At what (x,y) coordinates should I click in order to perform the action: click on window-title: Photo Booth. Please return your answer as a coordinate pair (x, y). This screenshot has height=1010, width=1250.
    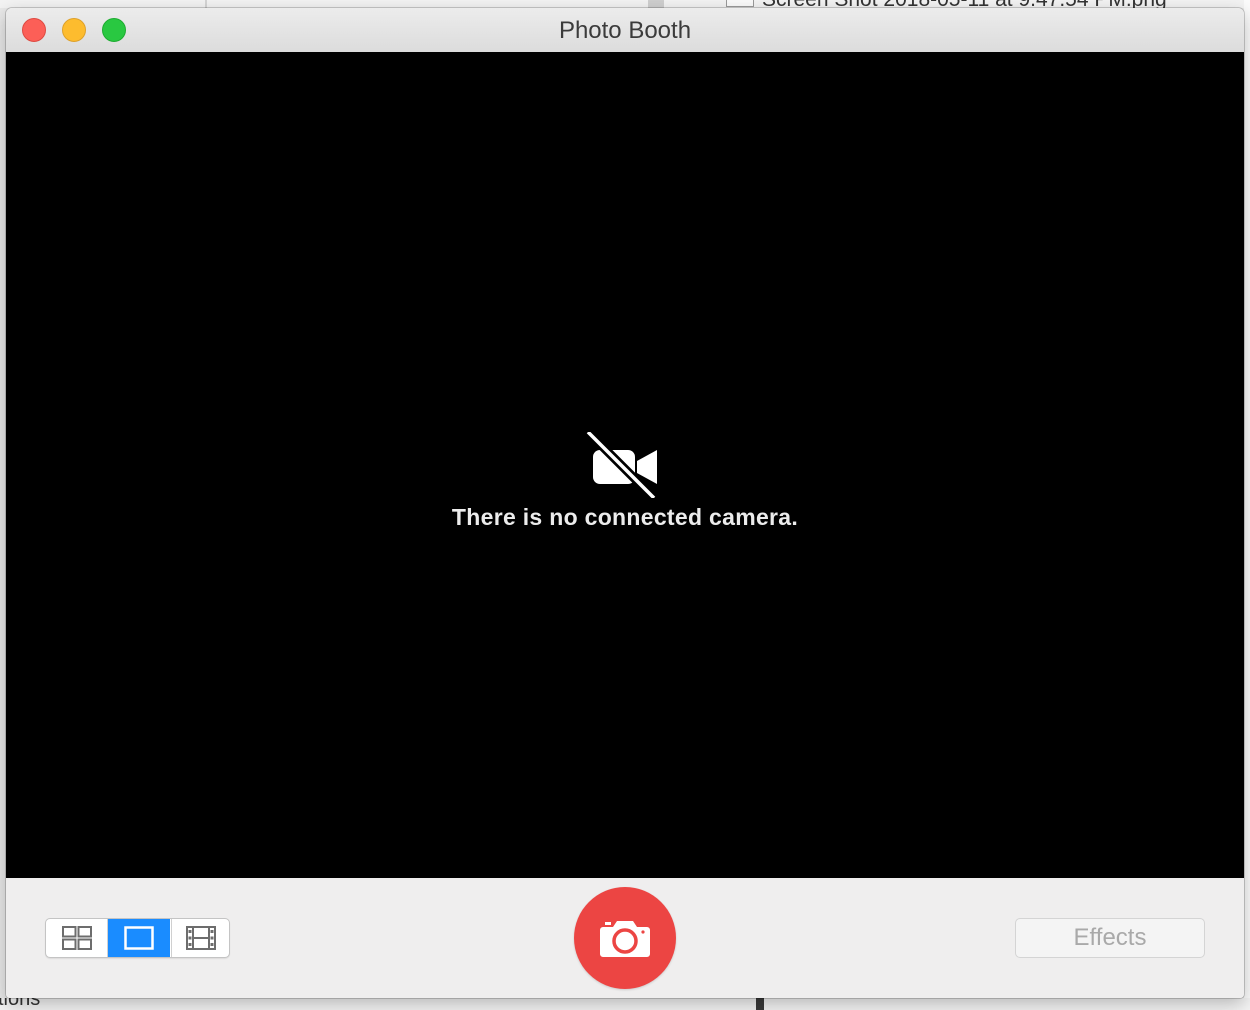
    Looking at the image, I should click on (625, 30).